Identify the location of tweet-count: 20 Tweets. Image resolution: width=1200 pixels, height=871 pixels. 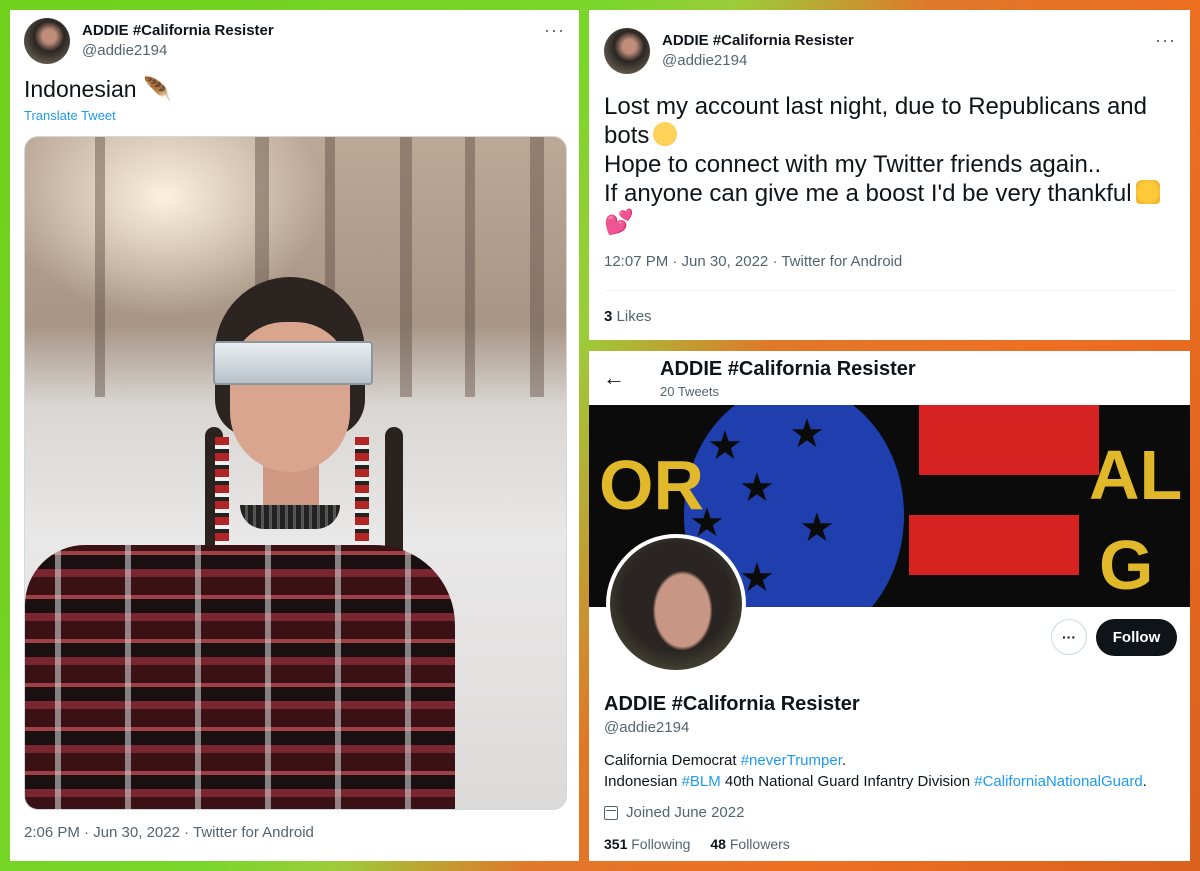
(690, 391).